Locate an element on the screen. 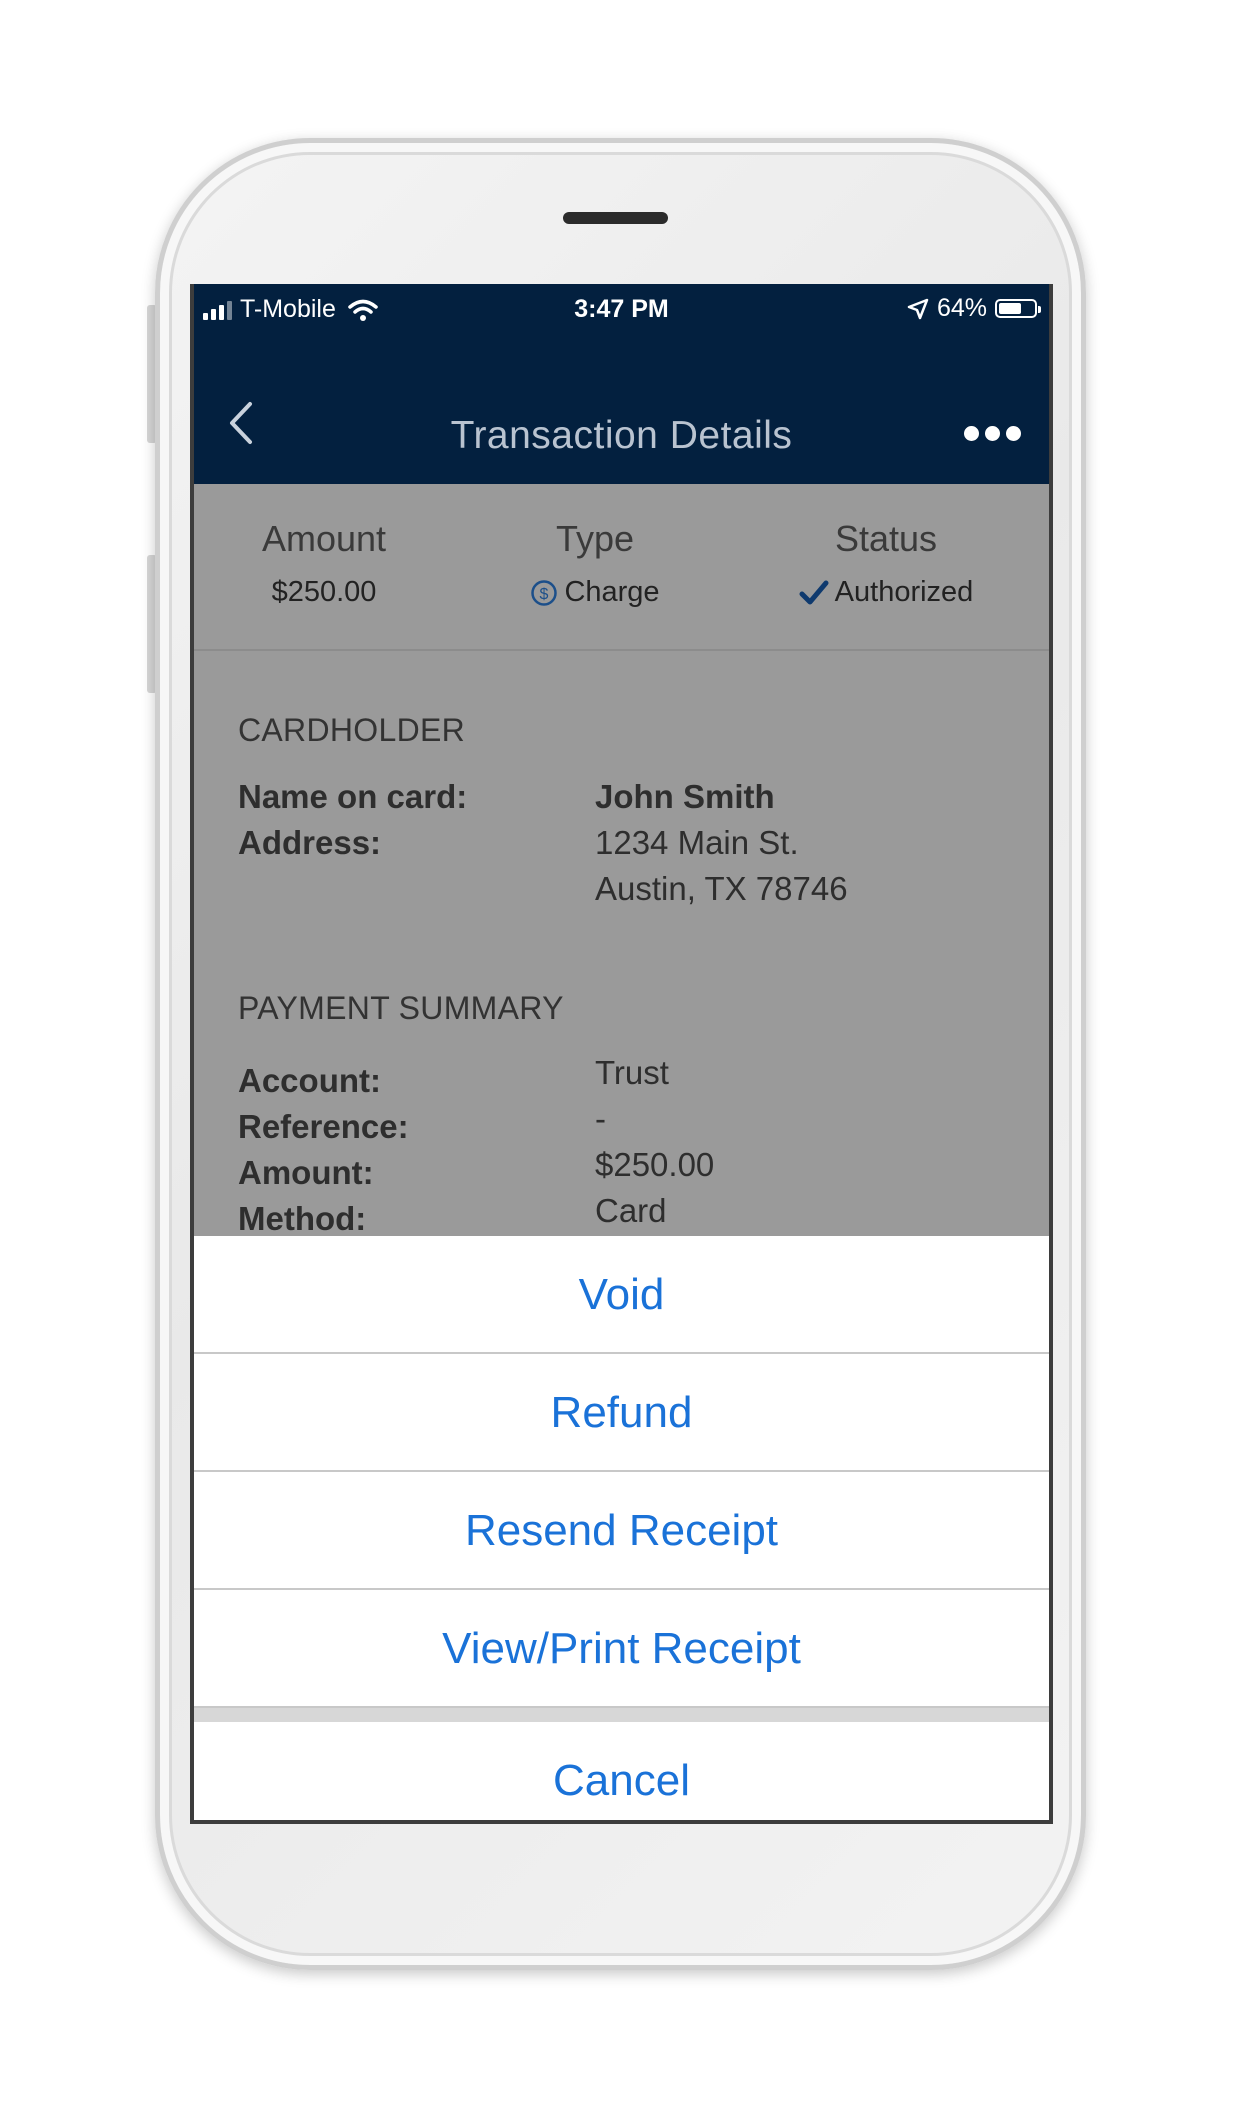 The height and width of the screenshot is (2120, 1242). status-right: 64% is located at coordinates (974, 308).